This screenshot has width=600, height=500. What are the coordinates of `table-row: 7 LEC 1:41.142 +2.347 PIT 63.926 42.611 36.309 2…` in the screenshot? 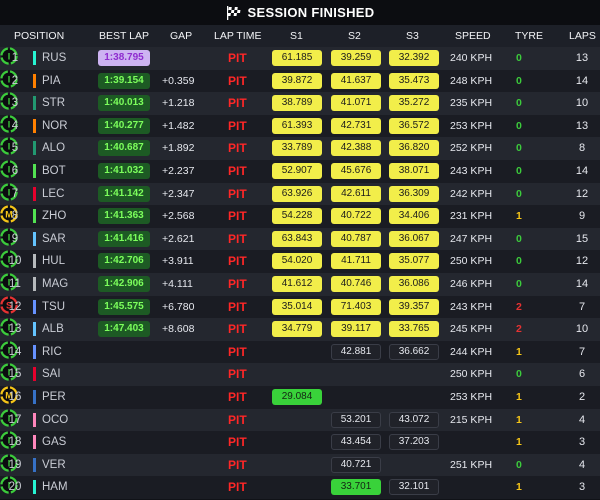 It's located at (300, 194).